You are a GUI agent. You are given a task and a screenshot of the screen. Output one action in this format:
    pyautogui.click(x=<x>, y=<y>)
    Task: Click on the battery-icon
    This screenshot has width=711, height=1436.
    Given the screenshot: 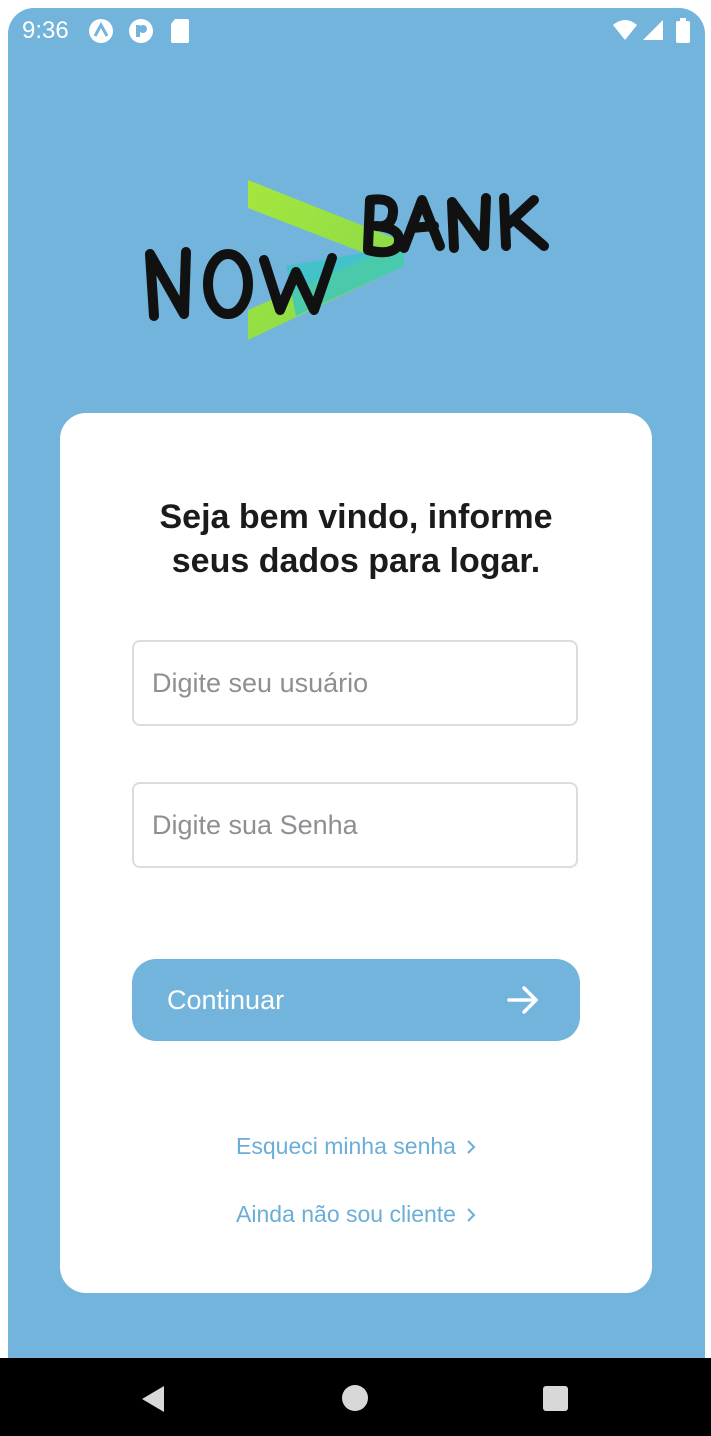 What is the action you would take?
    pyautogui.click(x=683, y=34)
    